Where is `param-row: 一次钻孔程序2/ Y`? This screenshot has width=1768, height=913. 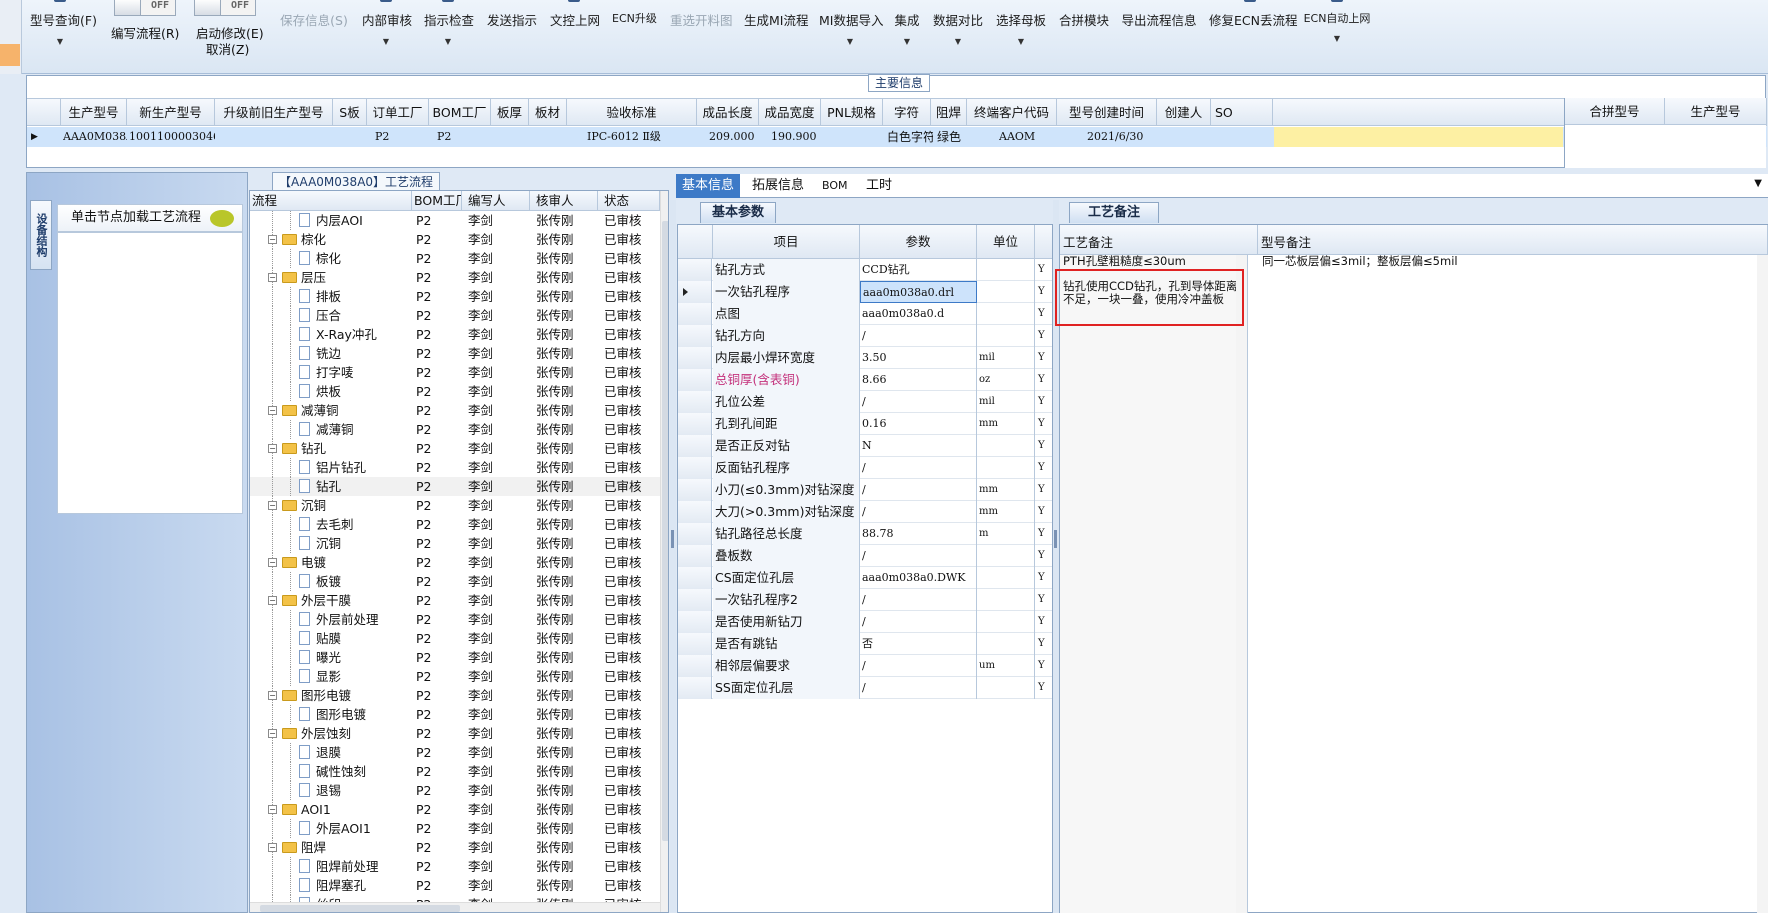
param-row: 一次钻孔程序2/ Y is located at coordinates (865, 600).